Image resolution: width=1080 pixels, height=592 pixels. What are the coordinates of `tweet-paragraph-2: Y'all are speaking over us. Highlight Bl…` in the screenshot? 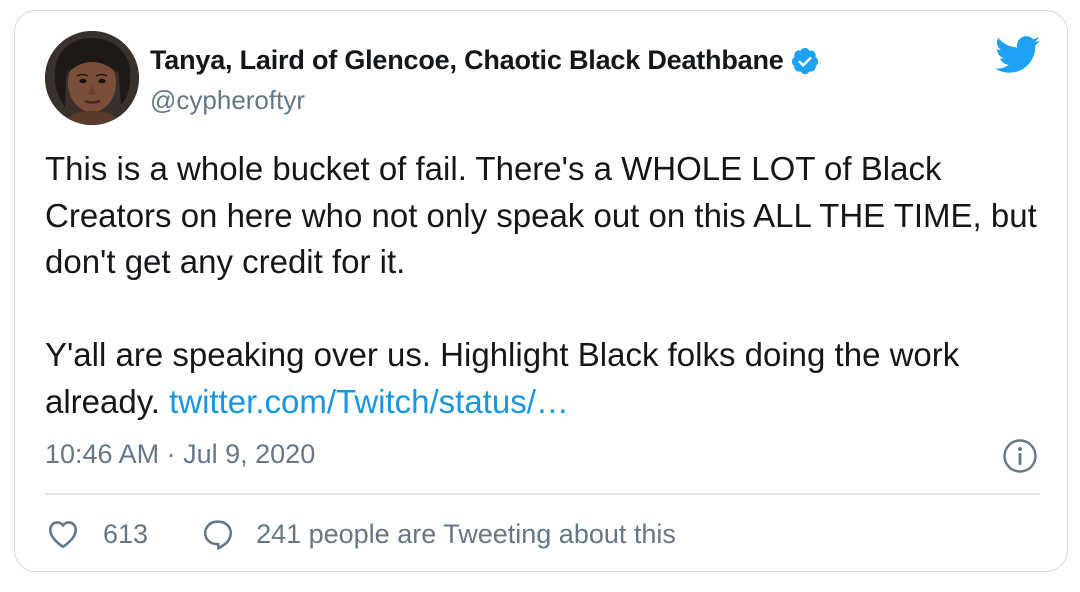 It's located at (545, 378).